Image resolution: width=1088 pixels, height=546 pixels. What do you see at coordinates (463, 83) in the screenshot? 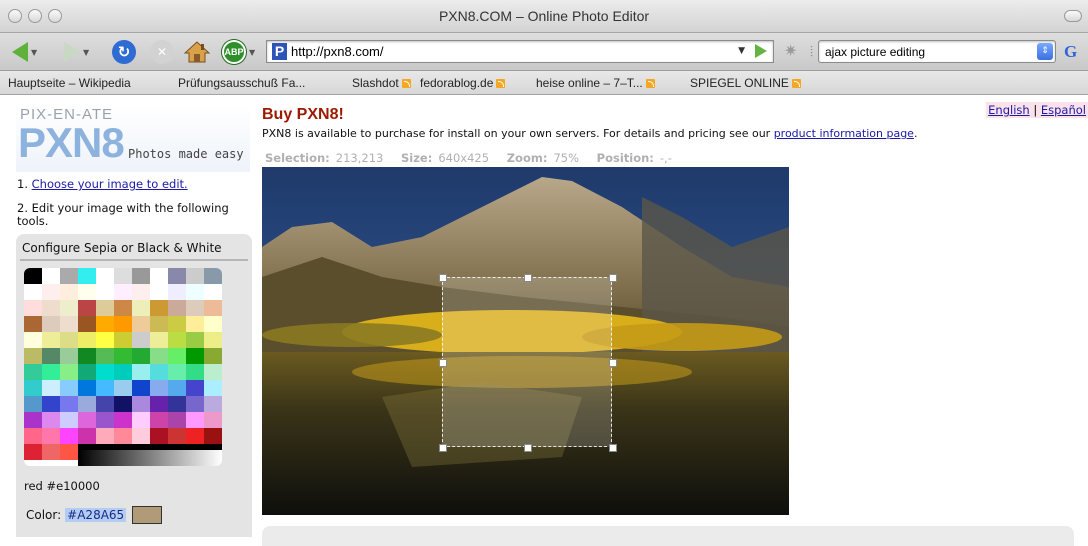
I see `bookmark-item: fedorablog.de` at bounding box center [463, 83].